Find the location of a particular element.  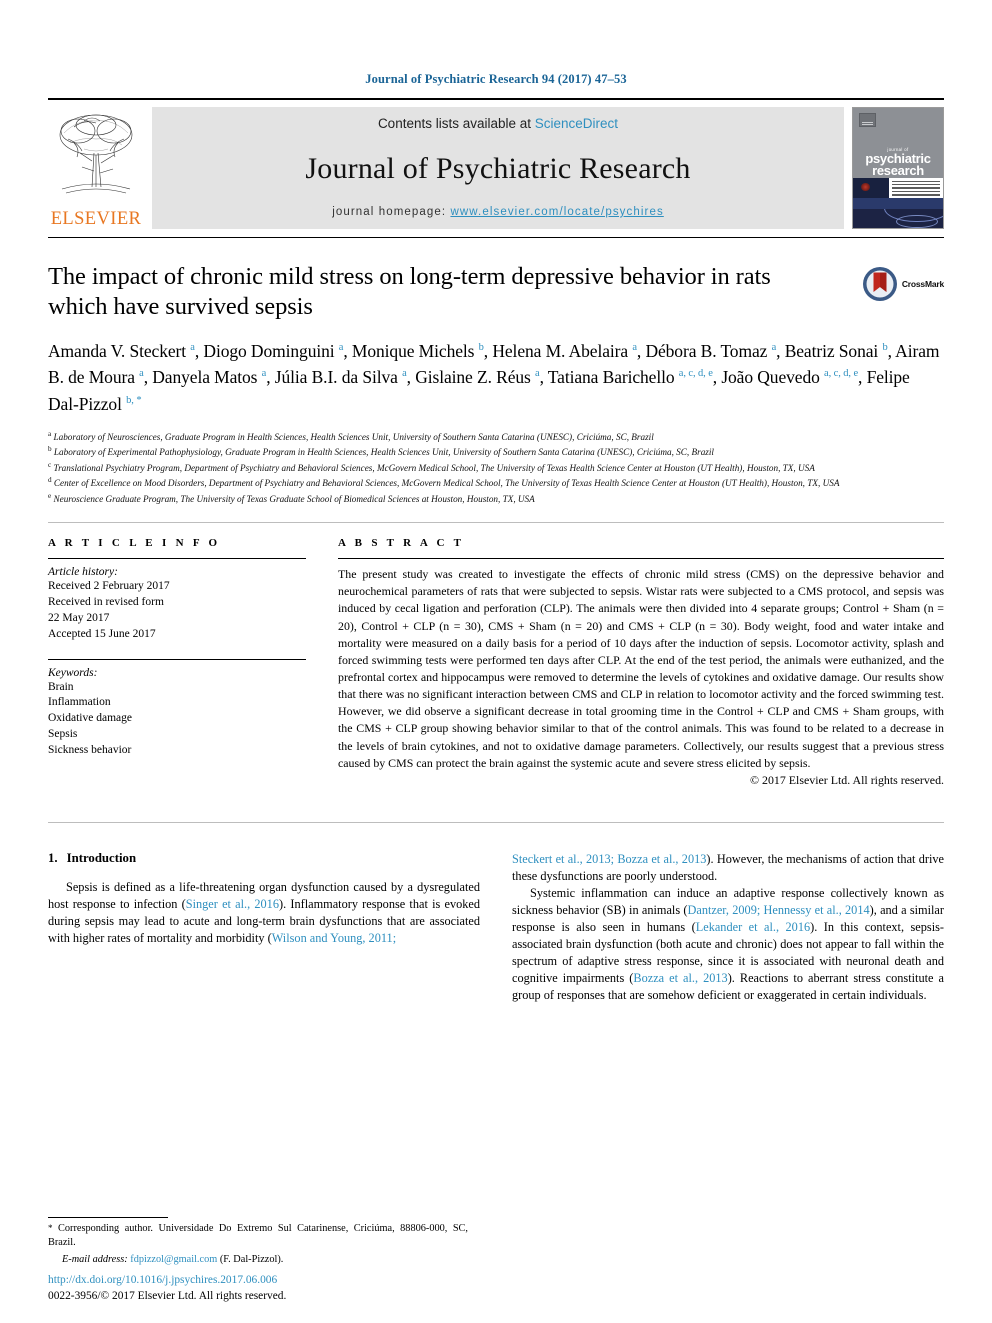

keyword-item: Inflammation is located at coordinates (79, 702).